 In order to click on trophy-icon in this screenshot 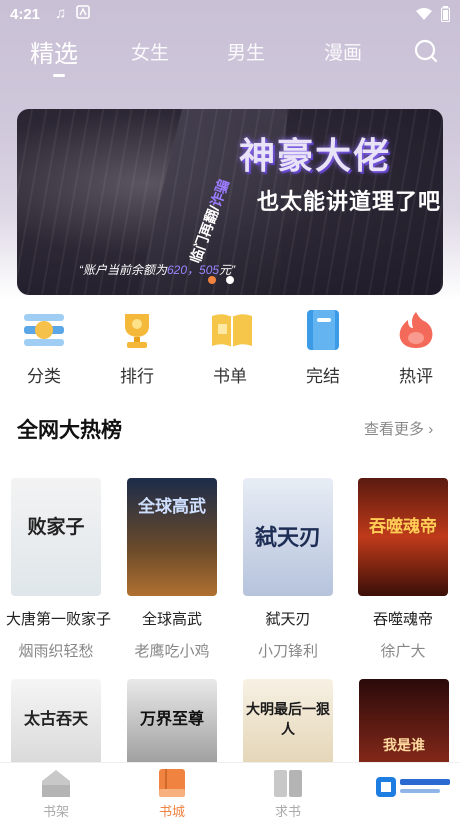, I will do `click(137, 330)`.